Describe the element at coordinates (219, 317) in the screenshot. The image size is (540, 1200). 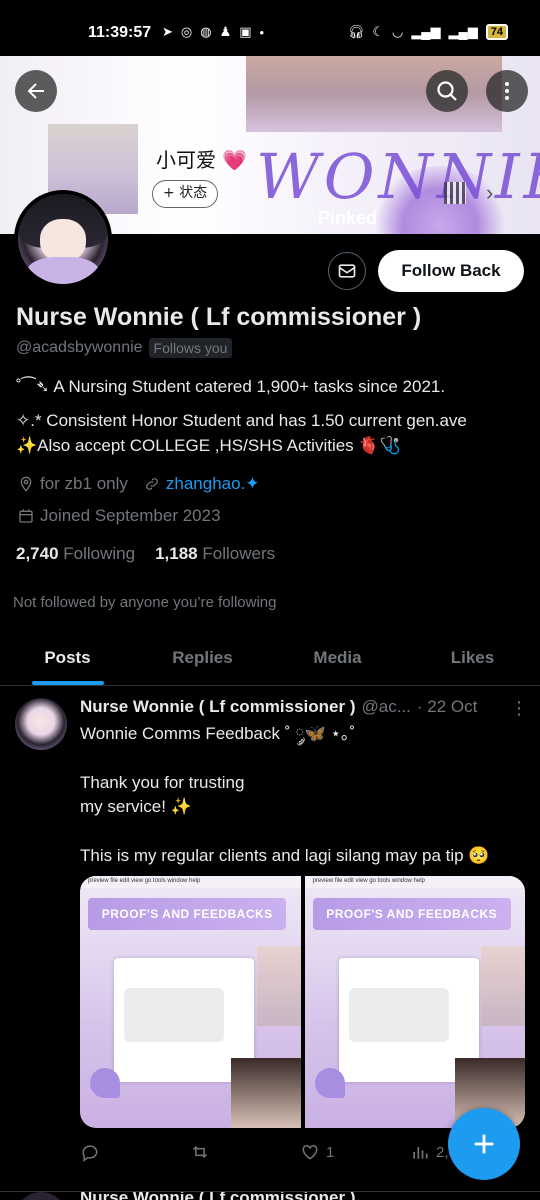
I see `profile-name: Nurse Wonnie ( Lf commissioner )` at that location.